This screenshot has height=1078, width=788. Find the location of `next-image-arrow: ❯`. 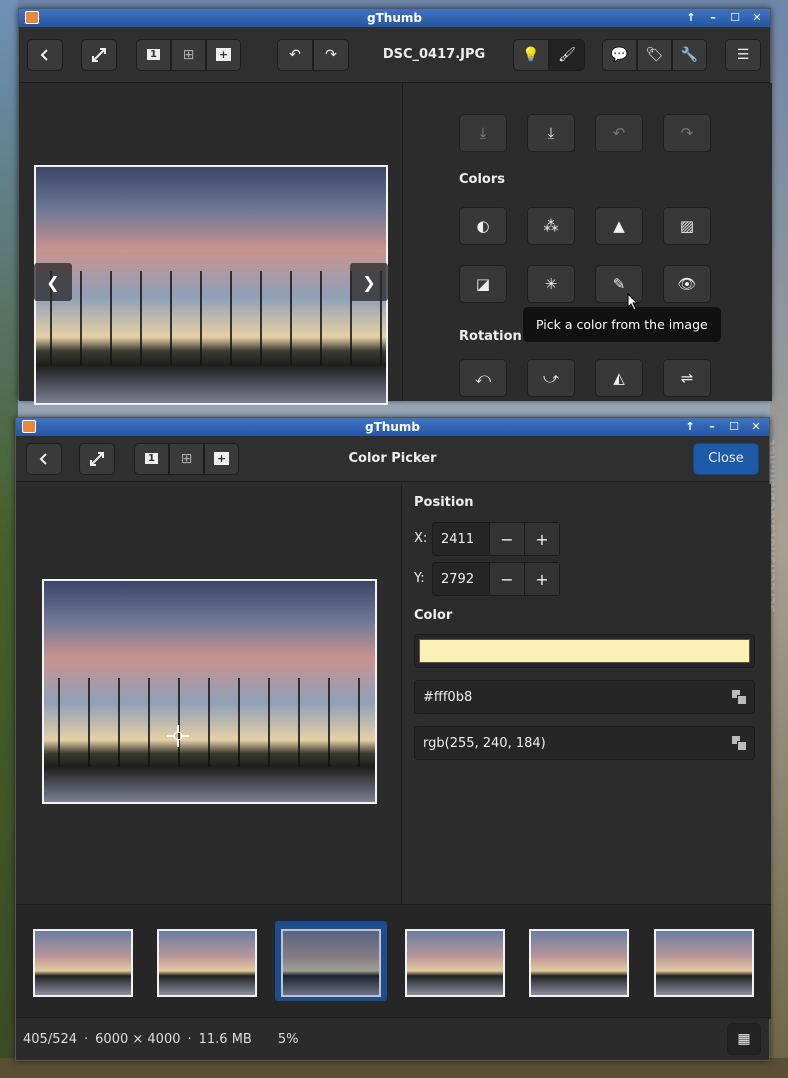

next-image-arrow: ❯ is located at coordinates (369, 282).